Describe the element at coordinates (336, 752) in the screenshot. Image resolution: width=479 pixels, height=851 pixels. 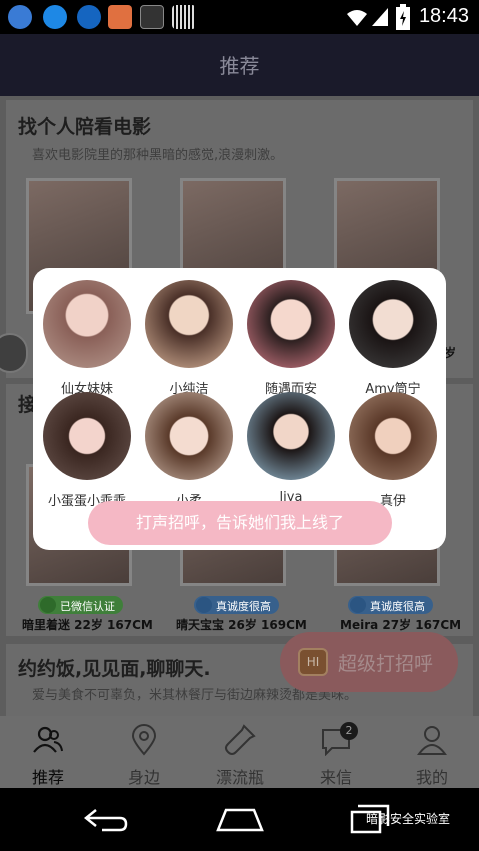
I see `nav-tab-messages: 2 来信` at that location.